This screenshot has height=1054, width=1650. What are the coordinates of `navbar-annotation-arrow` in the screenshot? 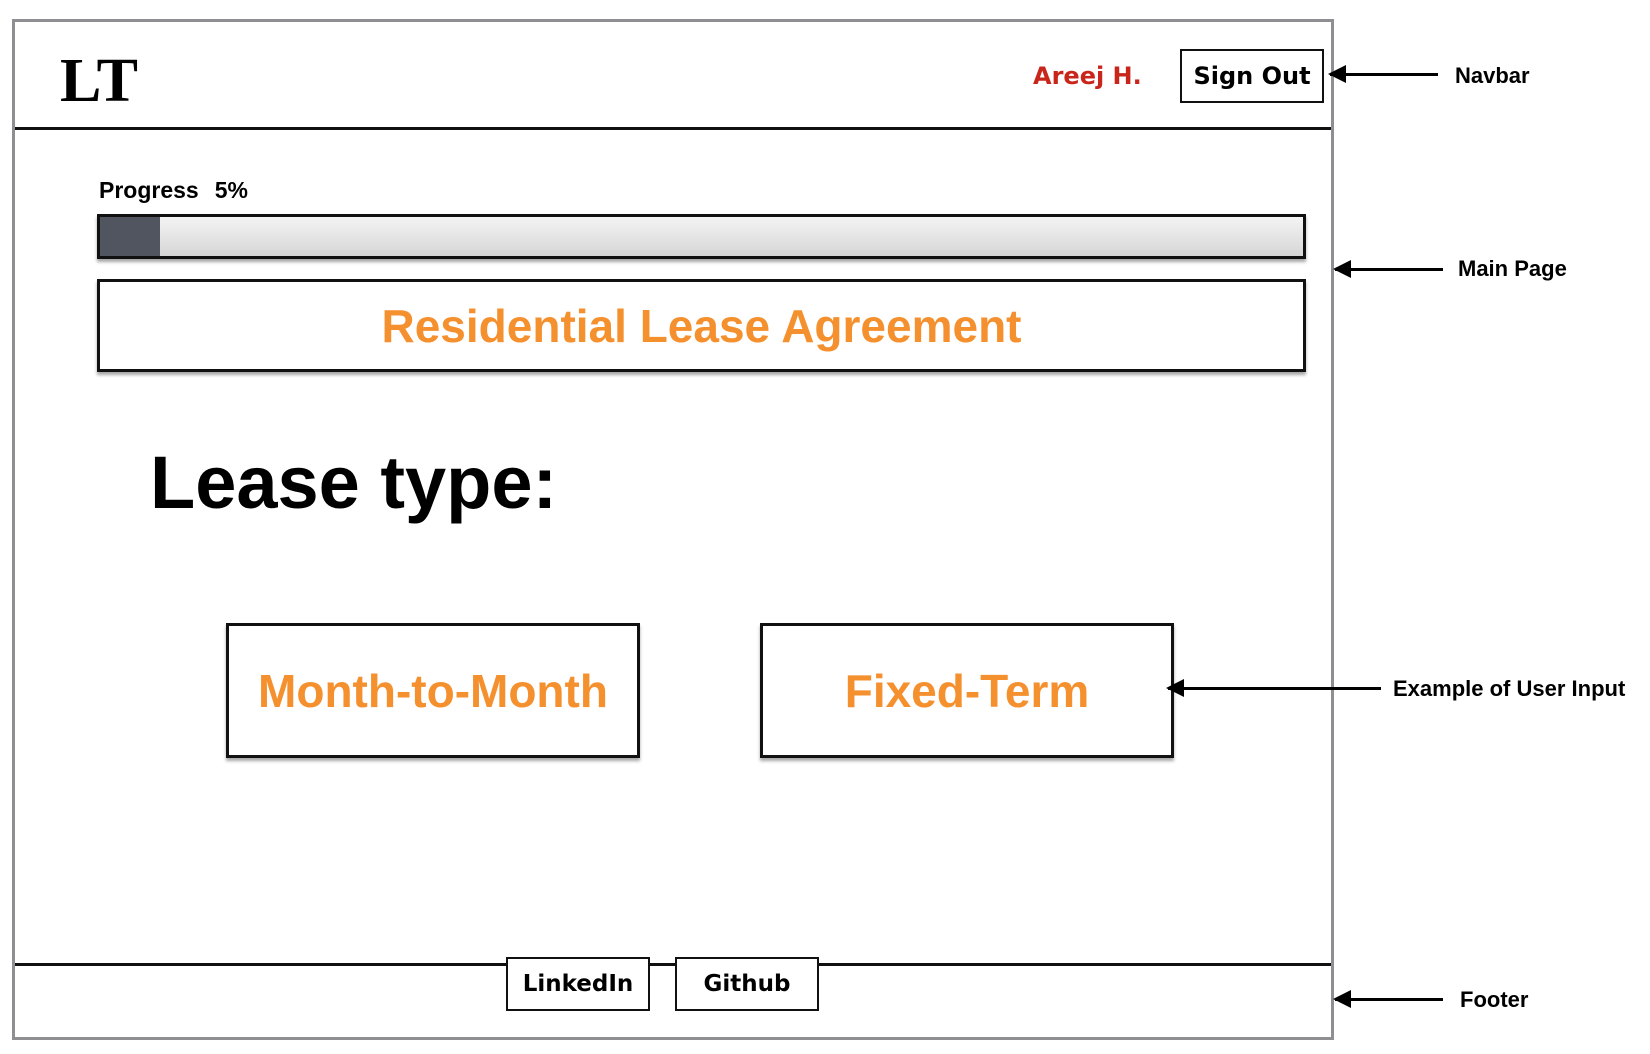 It's located at (1383, 74).